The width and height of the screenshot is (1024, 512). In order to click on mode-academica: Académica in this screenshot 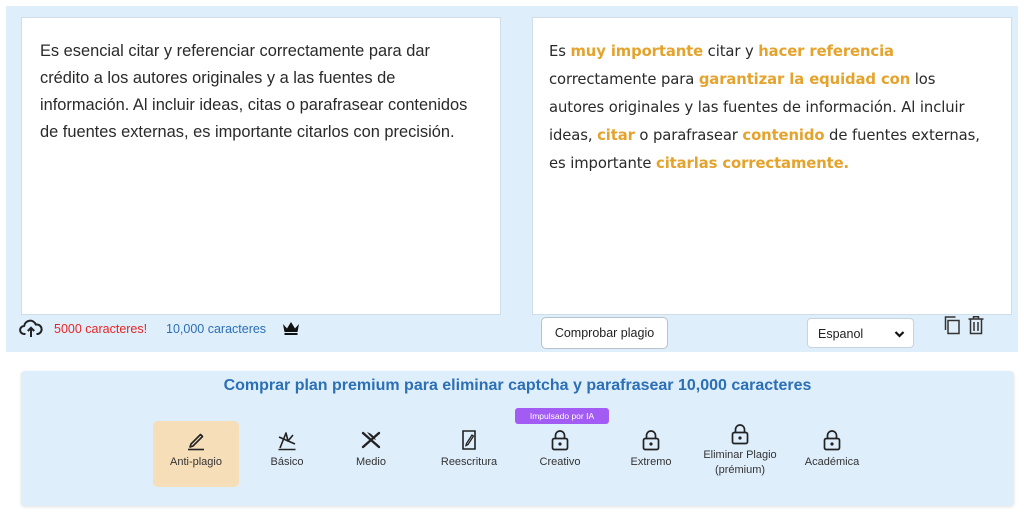, I will do `click(832, 454)`.